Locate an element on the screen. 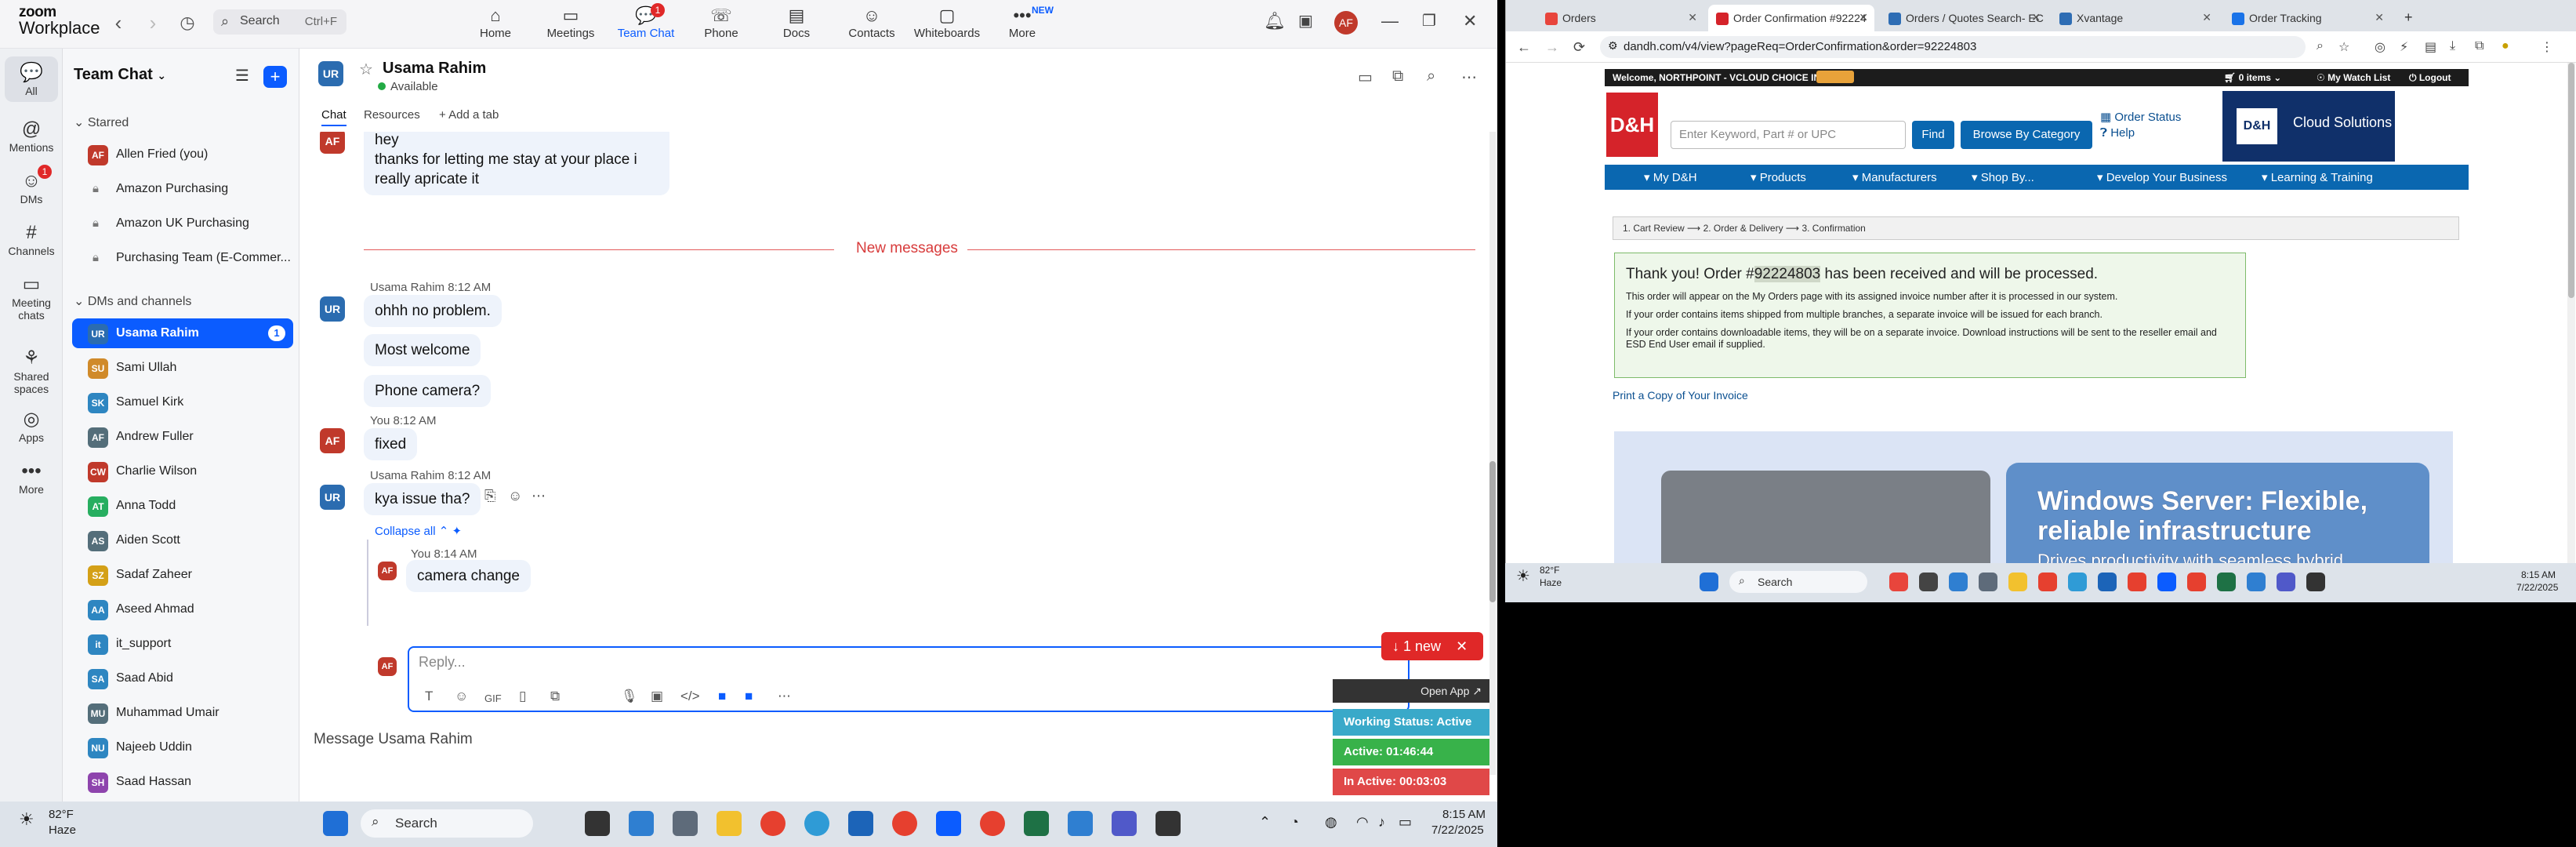  help-link: ❓︎ Help is located at coordinates (2141, 133).